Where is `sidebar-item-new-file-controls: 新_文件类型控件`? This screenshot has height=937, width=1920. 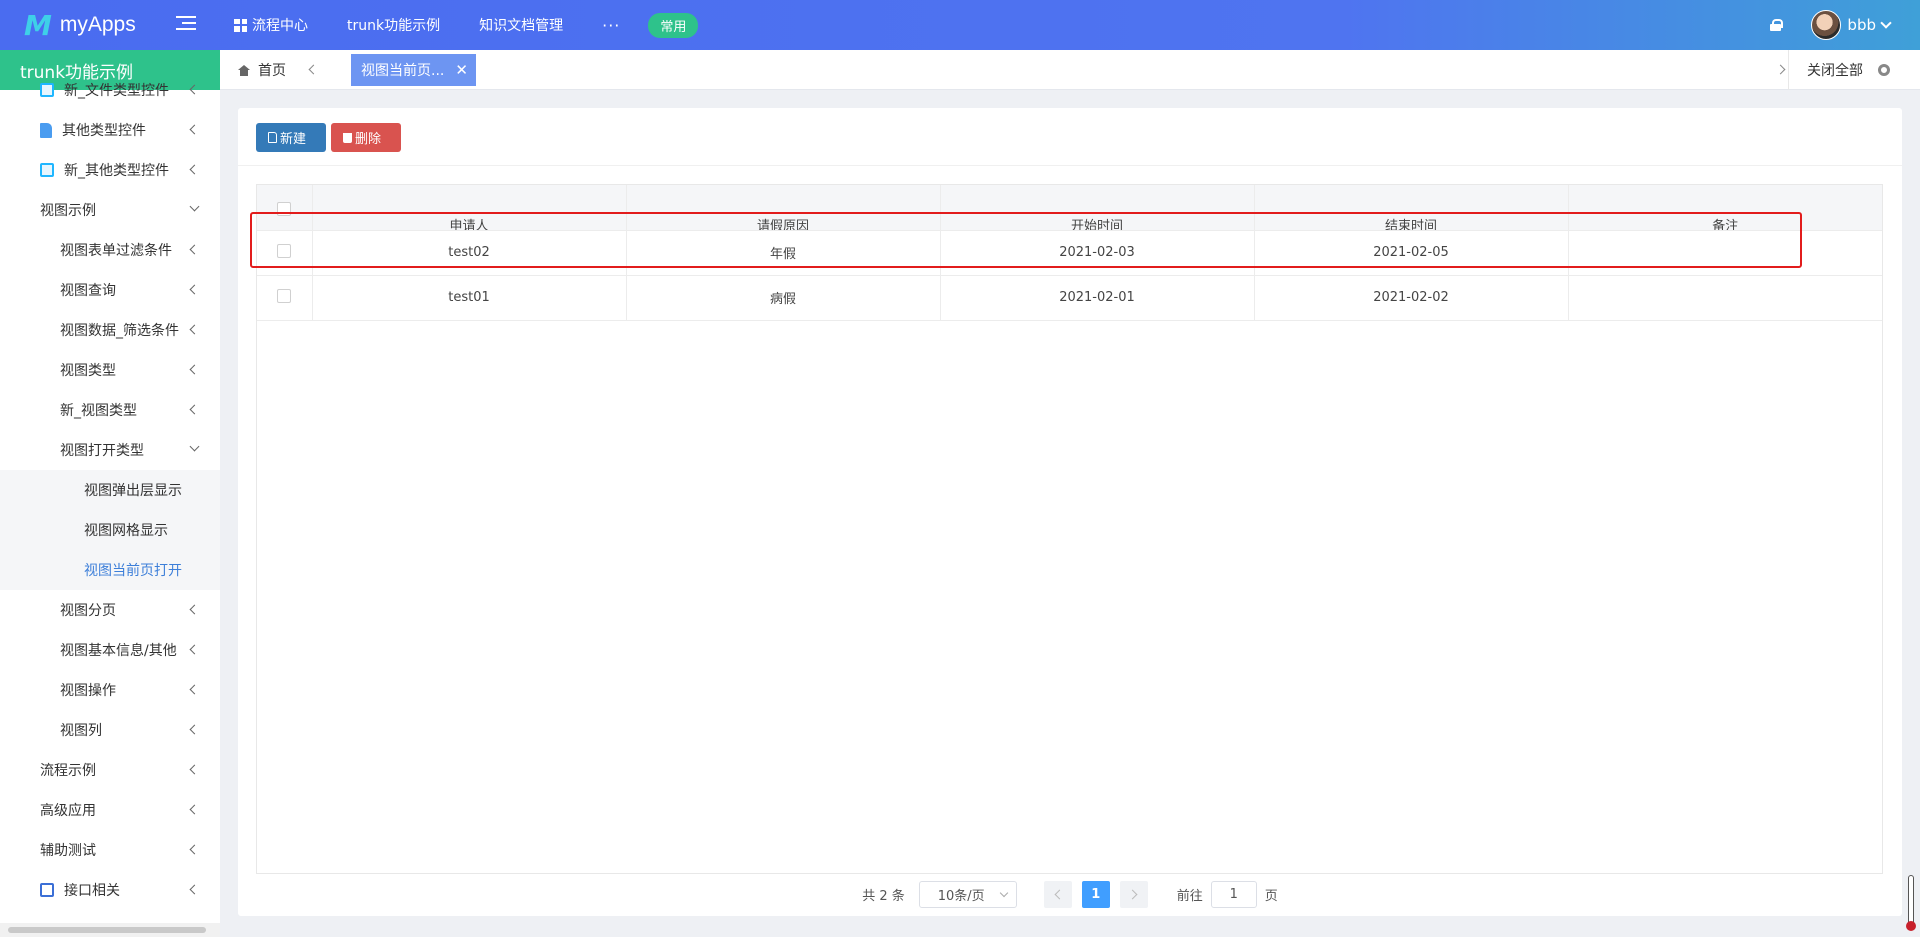 sidebar-item-new-file-controls: 新_文件类型控件 is located at coordinates (110, 90).